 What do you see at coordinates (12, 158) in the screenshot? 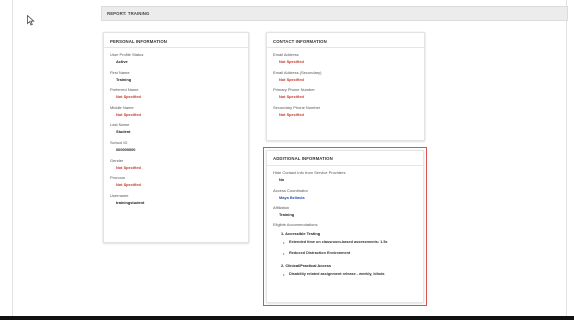
I see `left-page-border` at bounding box center [12, 158].